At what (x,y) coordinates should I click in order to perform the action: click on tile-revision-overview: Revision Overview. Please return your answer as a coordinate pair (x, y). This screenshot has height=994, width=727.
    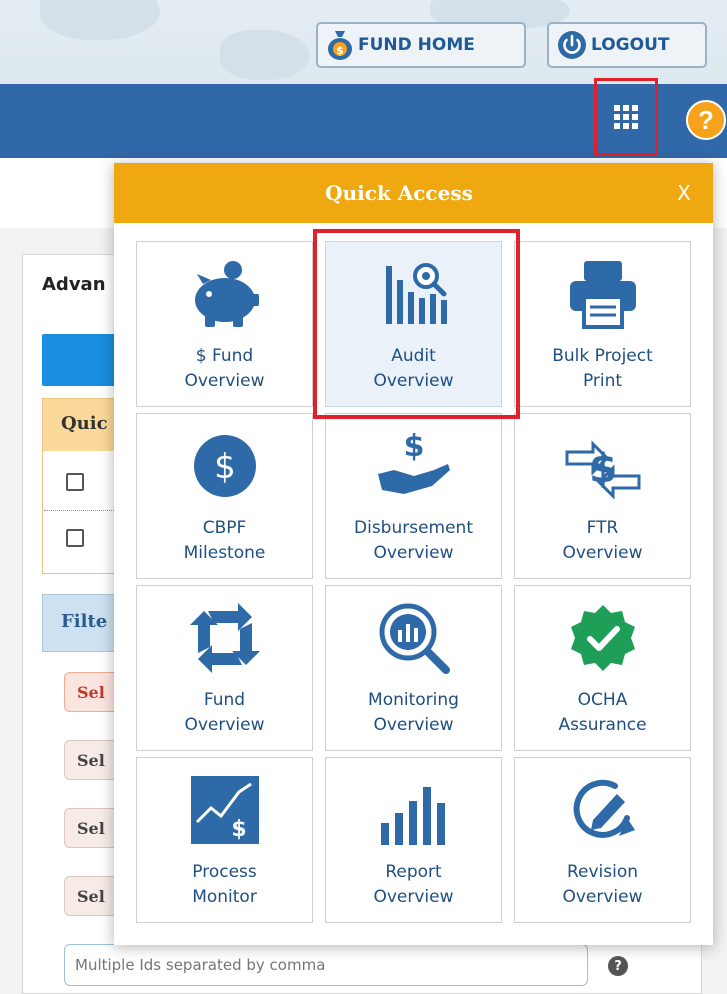
    Looking at the image, I should click on (602, 840).